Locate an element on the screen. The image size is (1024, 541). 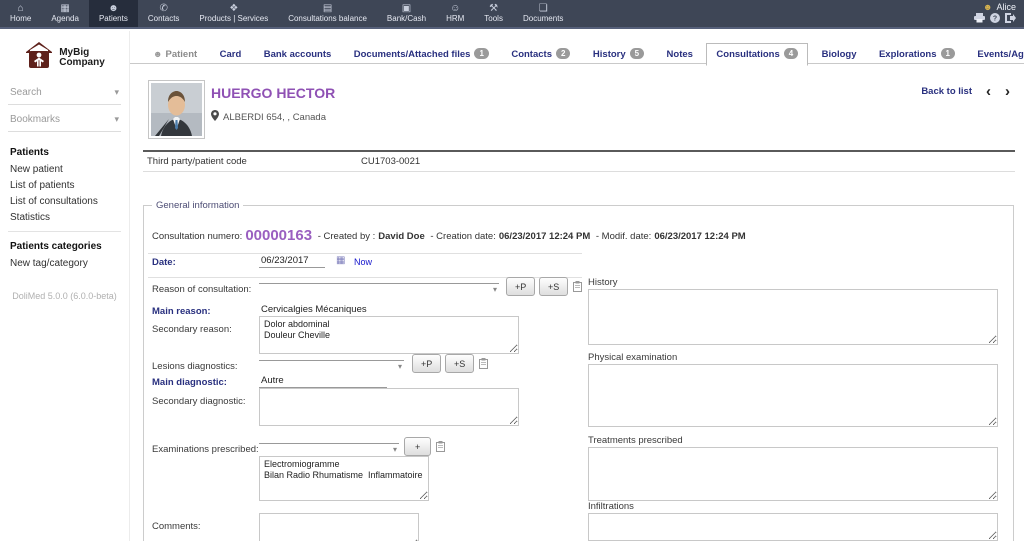
nav-home-label: Home is located at coordinates (21, 18).